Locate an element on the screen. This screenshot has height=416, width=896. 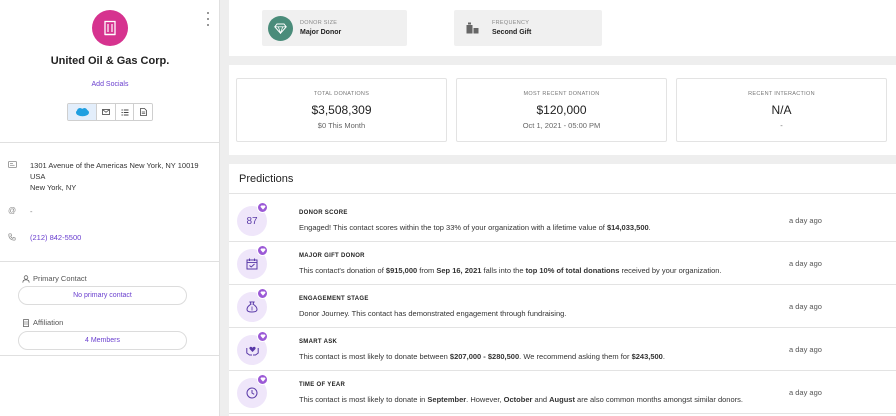
highlight-text: top 10% of total donations is located at coordinates (572, 270).